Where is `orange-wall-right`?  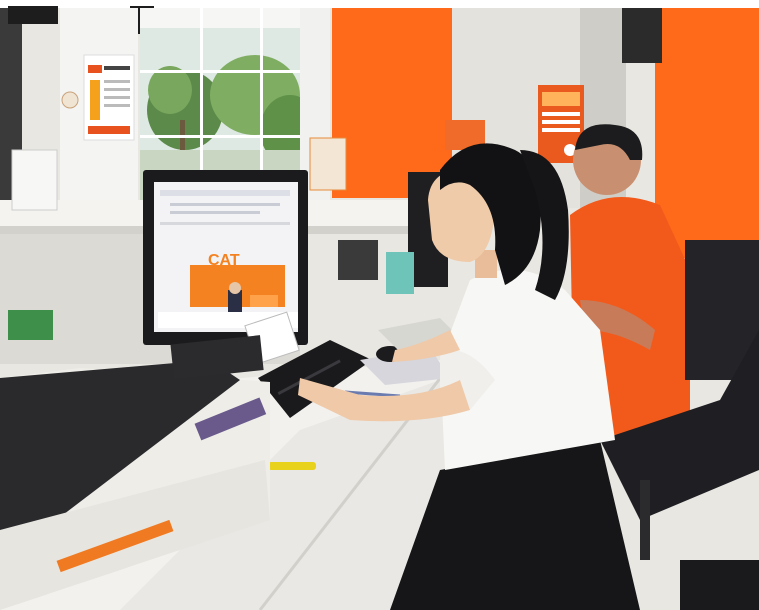 orange-wall-right is located at coordinates (707, 133).